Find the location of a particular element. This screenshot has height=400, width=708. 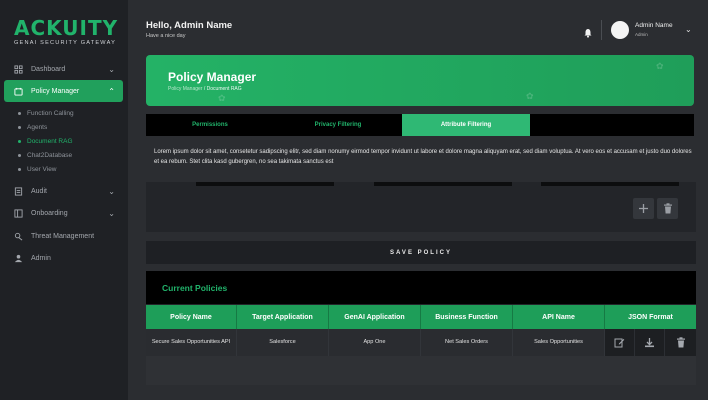

brand-name: ACKUITY is located at coordinates (66, 28).